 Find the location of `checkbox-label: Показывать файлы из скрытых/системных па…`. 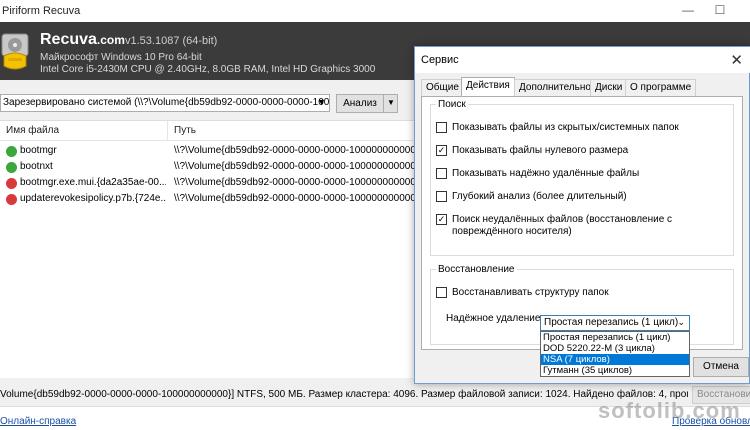

checkbox-label: Показывать файлы из скрытых/системных па… is located at coordinates (565, 127).